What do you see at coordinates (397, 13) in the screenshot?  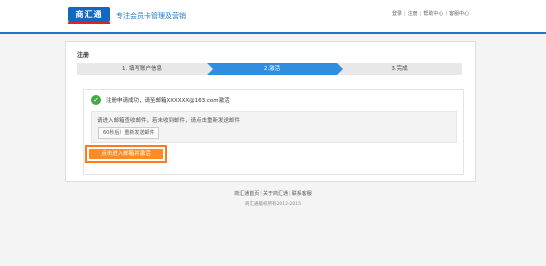 I see `login-link: 登录` at bounding box center [397, 13].